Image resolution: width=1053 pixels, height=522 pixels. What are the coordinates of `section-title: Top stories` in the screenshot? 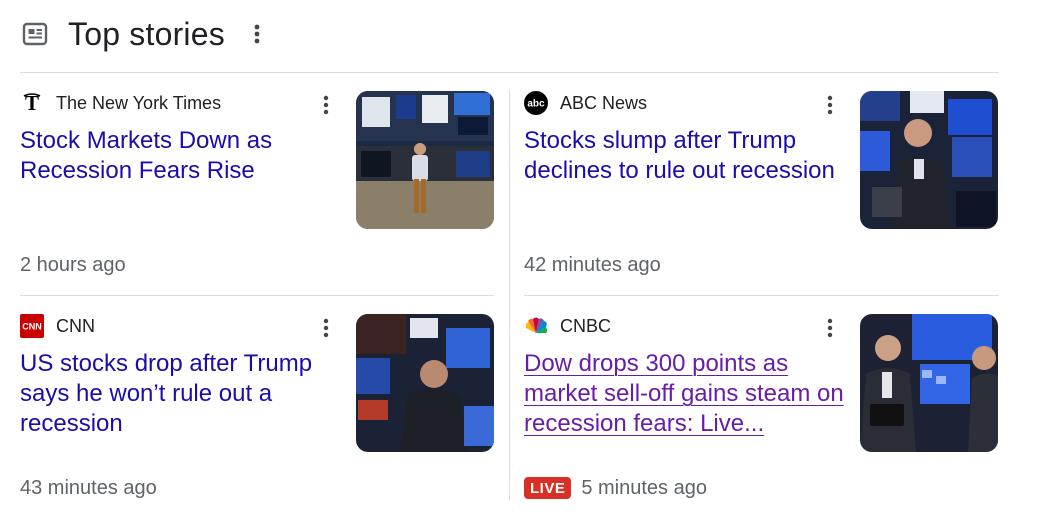 It's located at (146, 34).